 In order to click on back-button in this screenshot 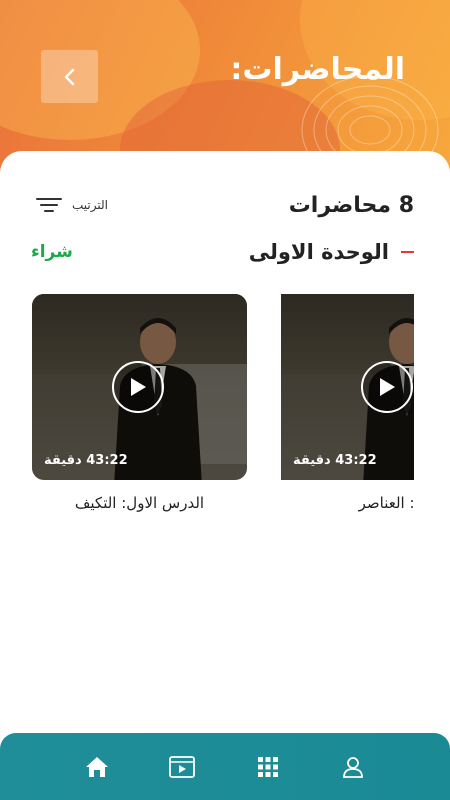, I will do `click(69, 76)`.